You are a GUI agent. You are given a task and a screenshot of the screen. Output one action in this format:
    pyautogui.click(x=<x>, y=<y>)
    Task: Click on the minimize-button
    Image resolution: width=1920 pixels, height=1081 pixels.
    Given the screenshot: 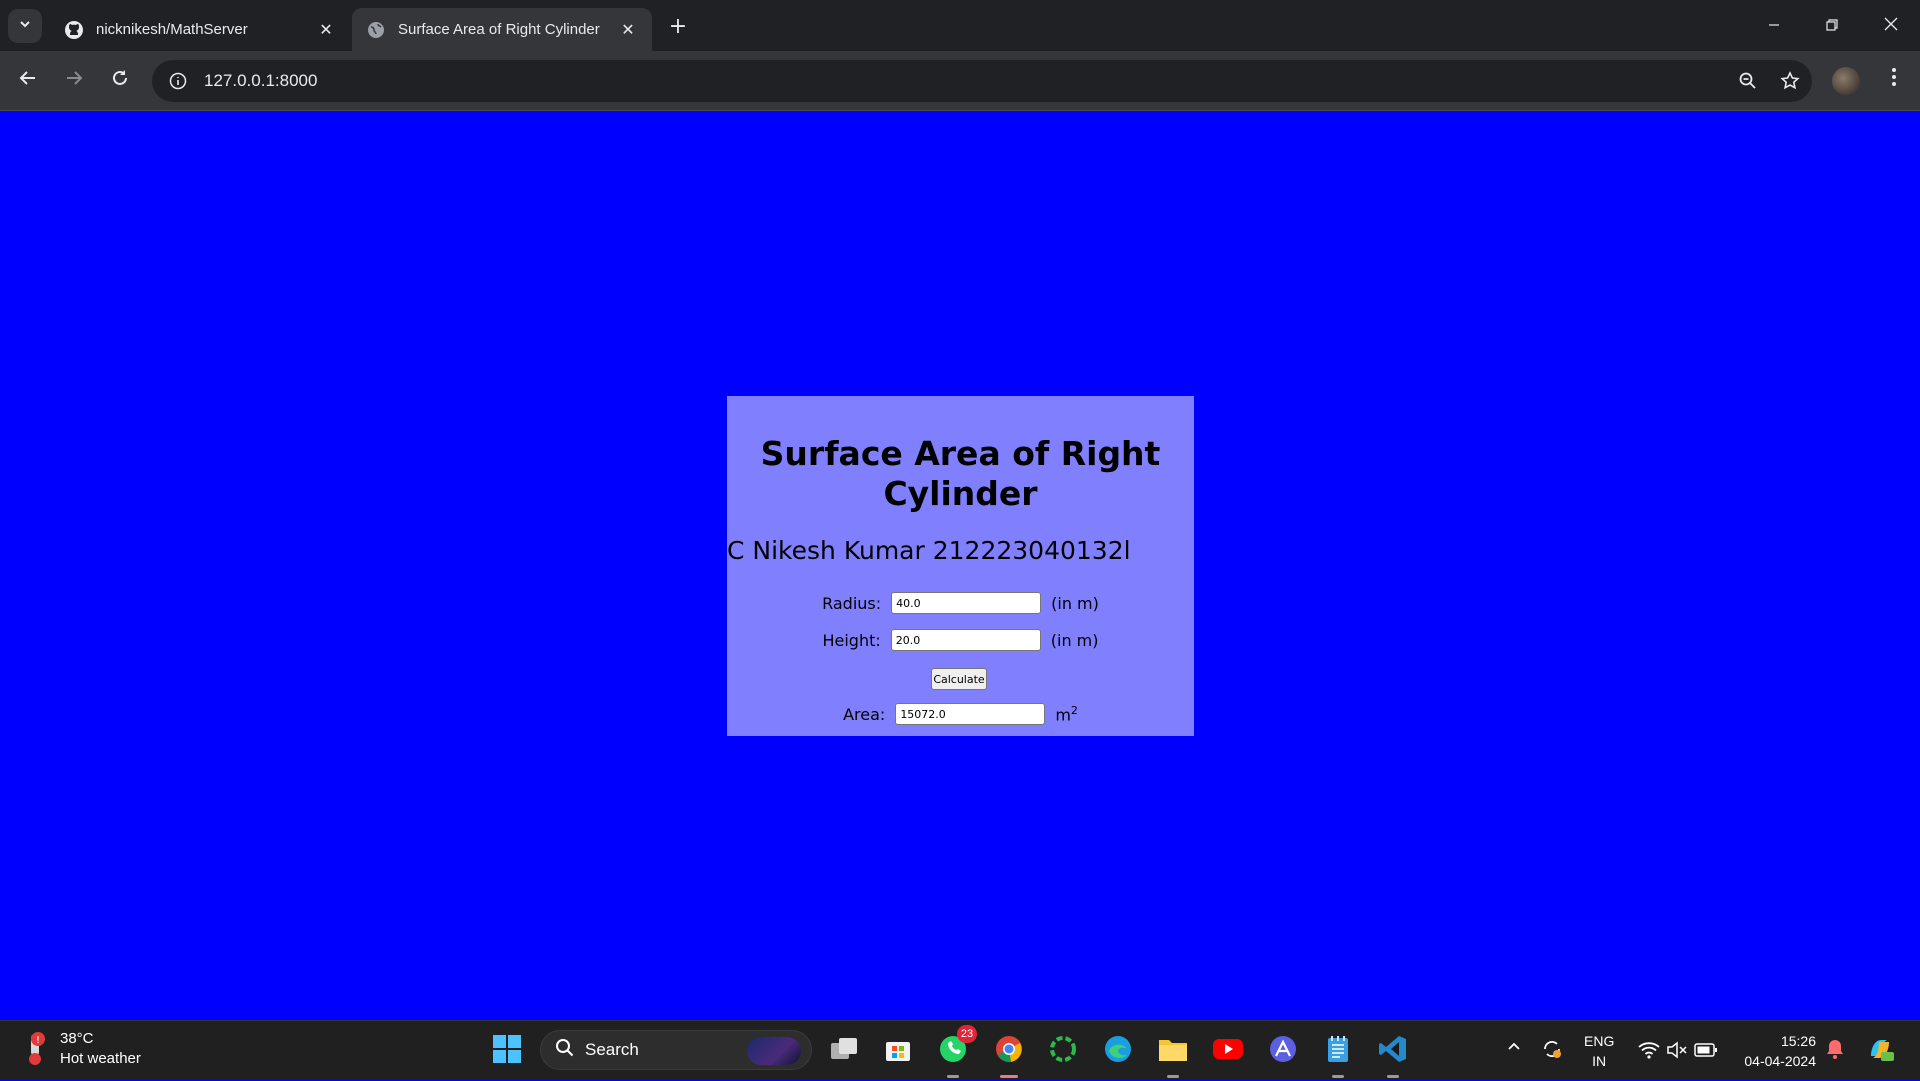 What is the action you would take?
    pyautogui.click(x=1774, y=25)
    